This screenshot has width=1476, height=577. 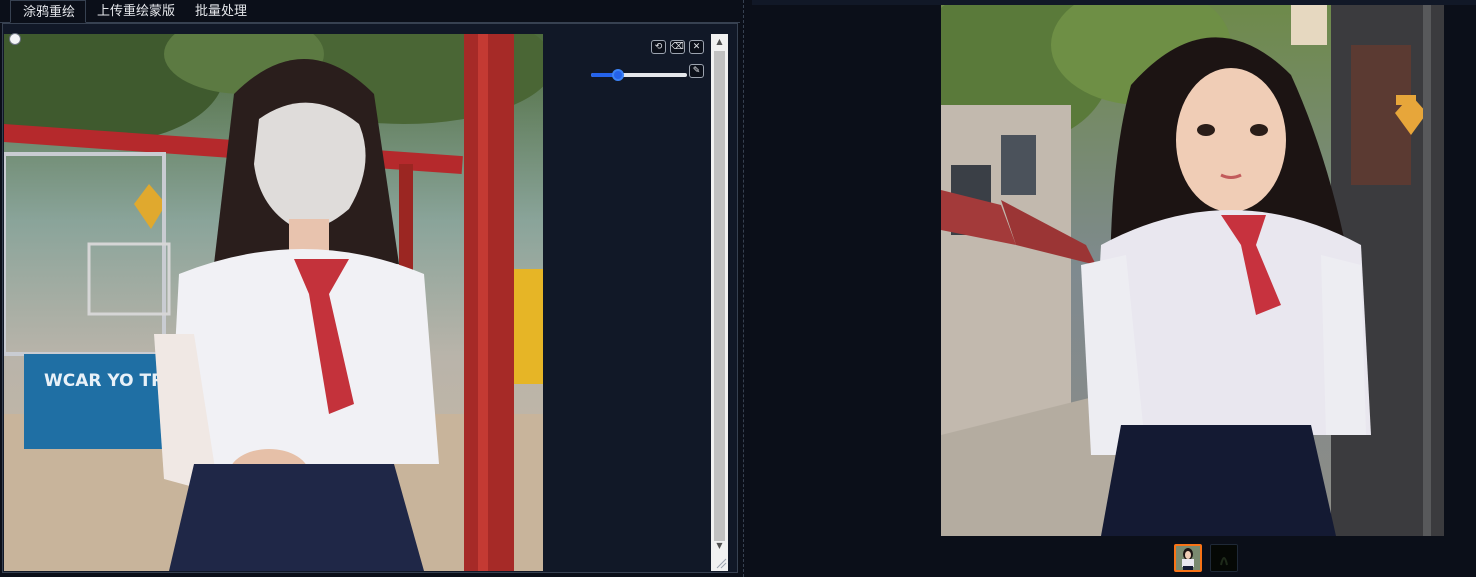 What do you see at coordinates (225, 11) in the screenshot?
I see `tab-batch: 批量处理` at bounding box center [225, 11].